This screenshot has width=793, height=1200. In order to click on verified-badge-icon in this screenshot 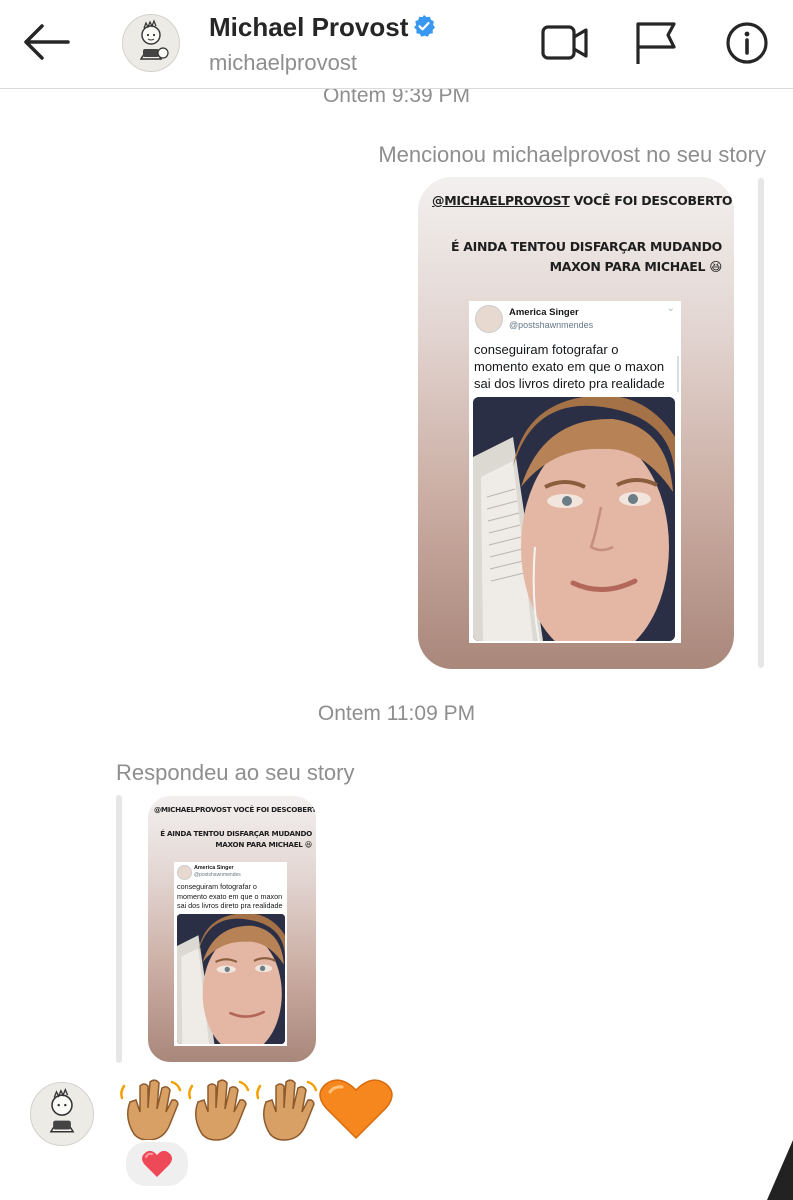, I will do `click(424, 26)`.